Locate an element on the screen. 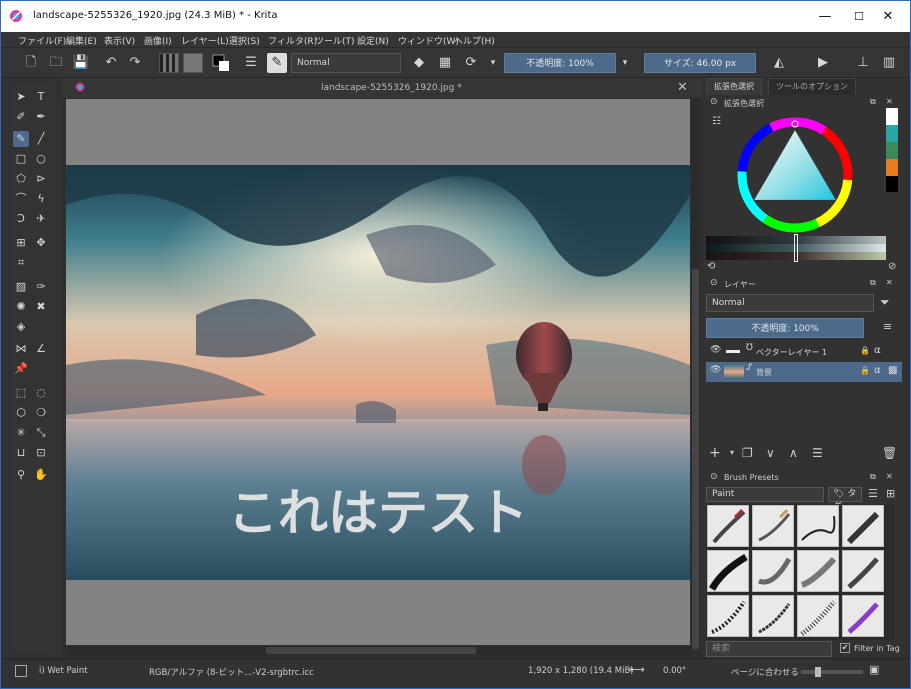 This screenshot has width=911, height=689. calligraphy-icon: ✒ is located at coordinates (41, 117).